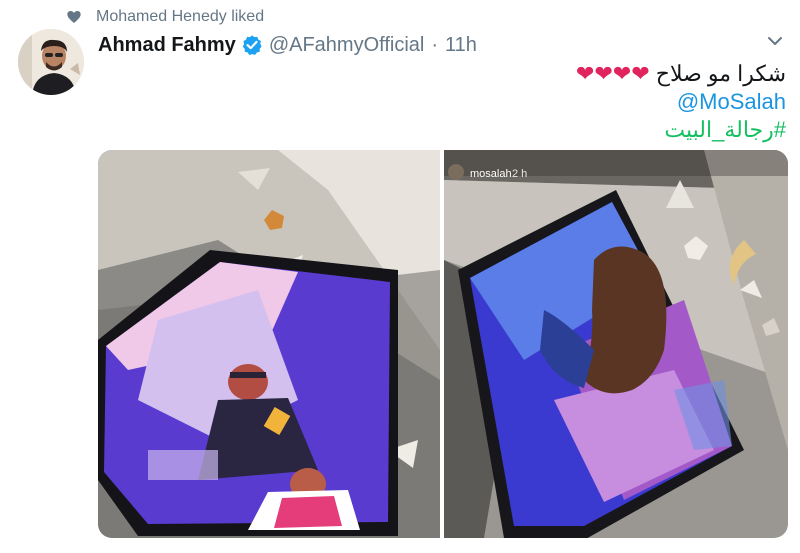 Image resolution: width=800 pixels, height=553 pixels. I want to click on hashtag-link: #رجالة_البيت, so click(725, 129).